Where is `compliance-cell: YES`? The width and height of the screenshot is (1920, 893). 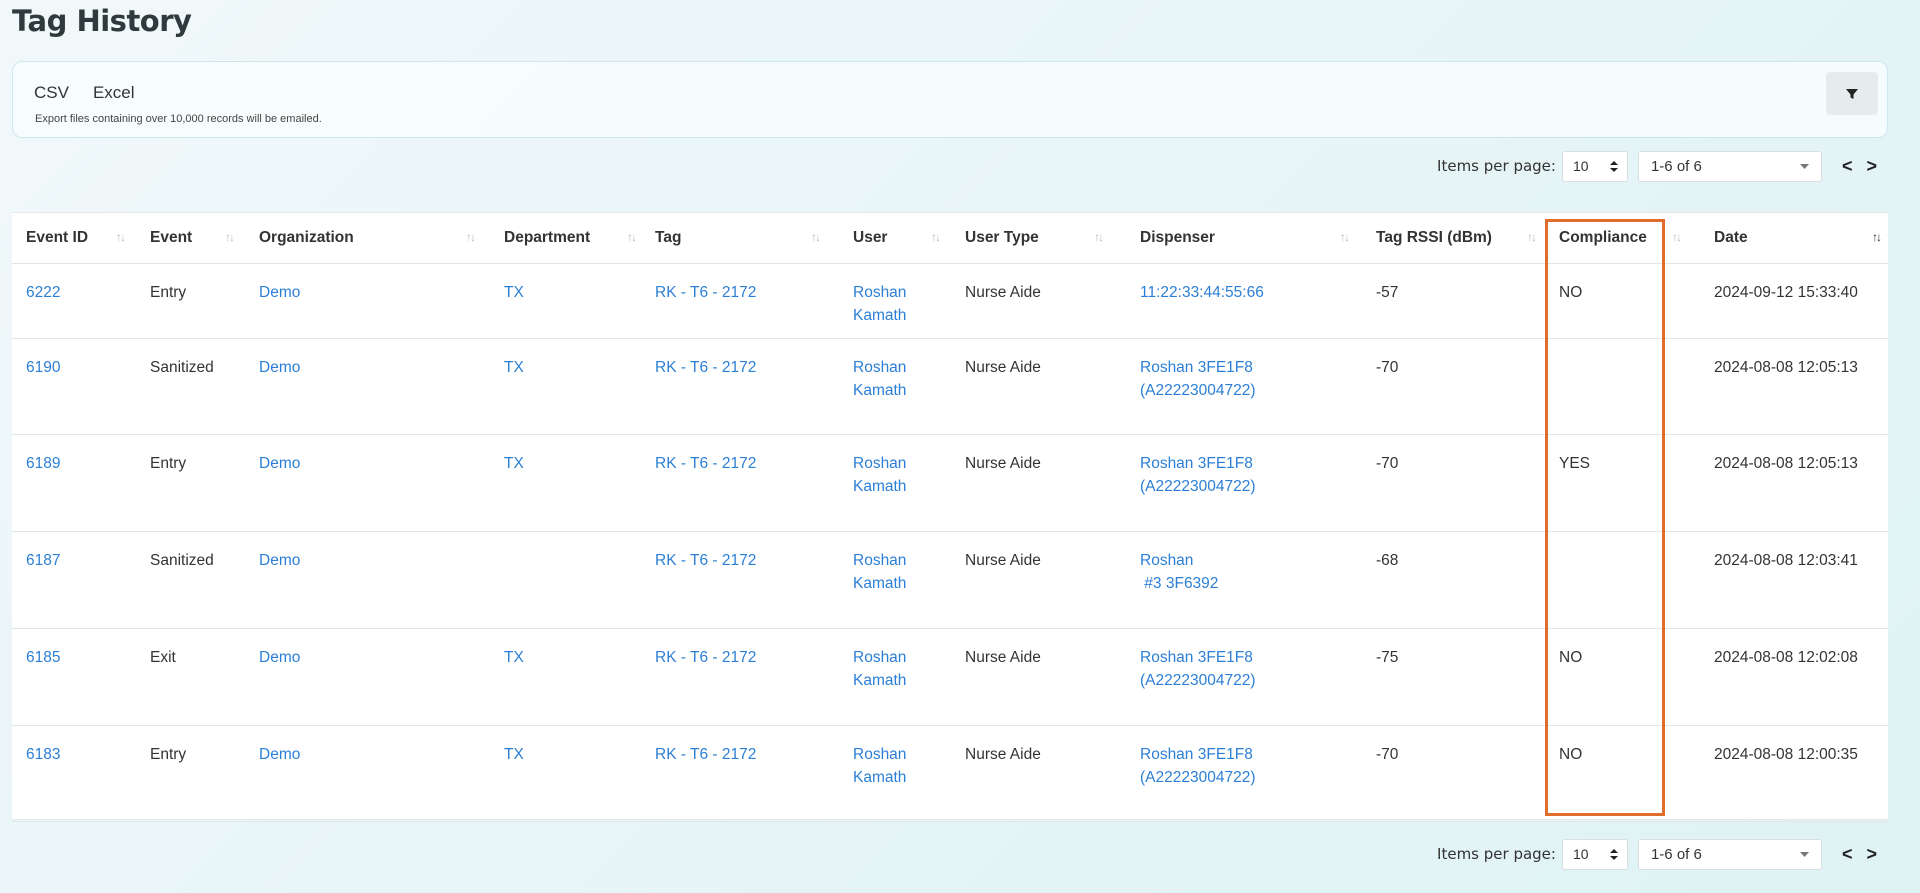
compliance-cell: YES is located at coordinates (1622, 483).